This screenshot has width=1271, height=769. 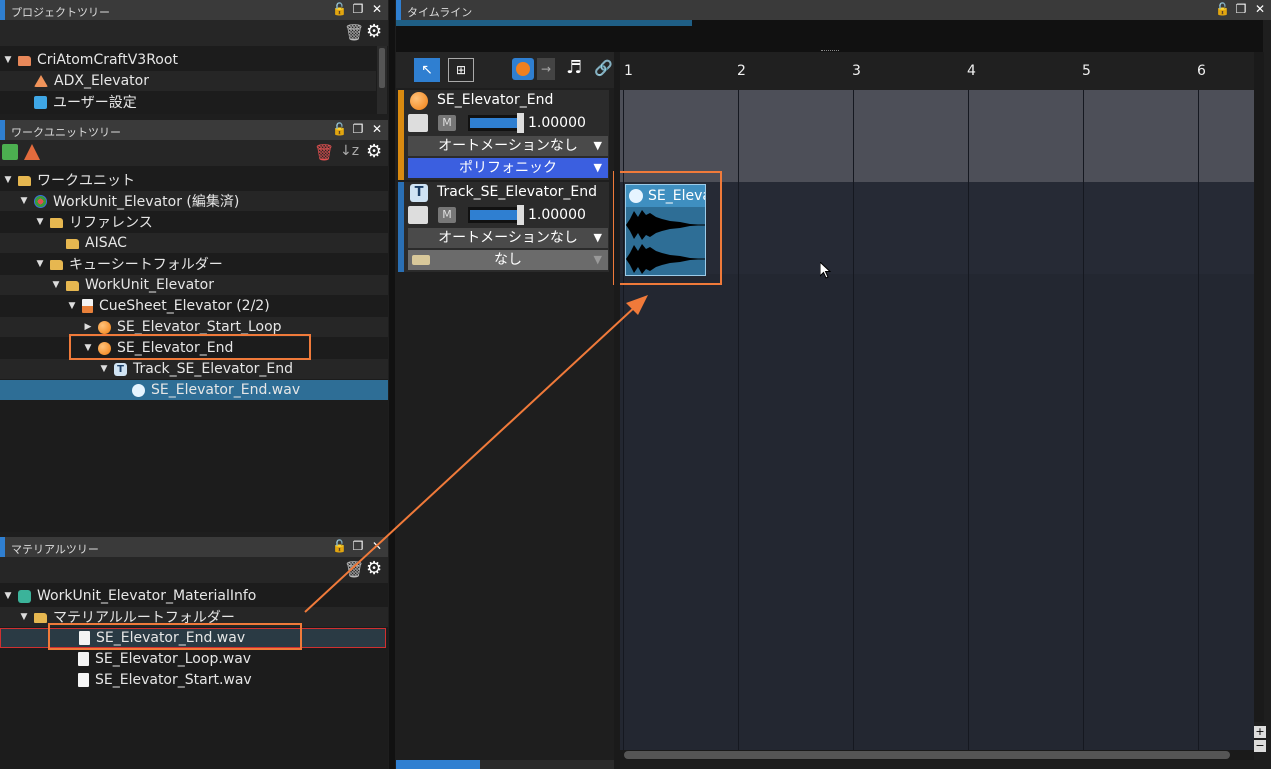 What do you see at coordinates (190, 347) in the screenshot?
I see `highlight-box-se-end` at bounding box center [190, 347].